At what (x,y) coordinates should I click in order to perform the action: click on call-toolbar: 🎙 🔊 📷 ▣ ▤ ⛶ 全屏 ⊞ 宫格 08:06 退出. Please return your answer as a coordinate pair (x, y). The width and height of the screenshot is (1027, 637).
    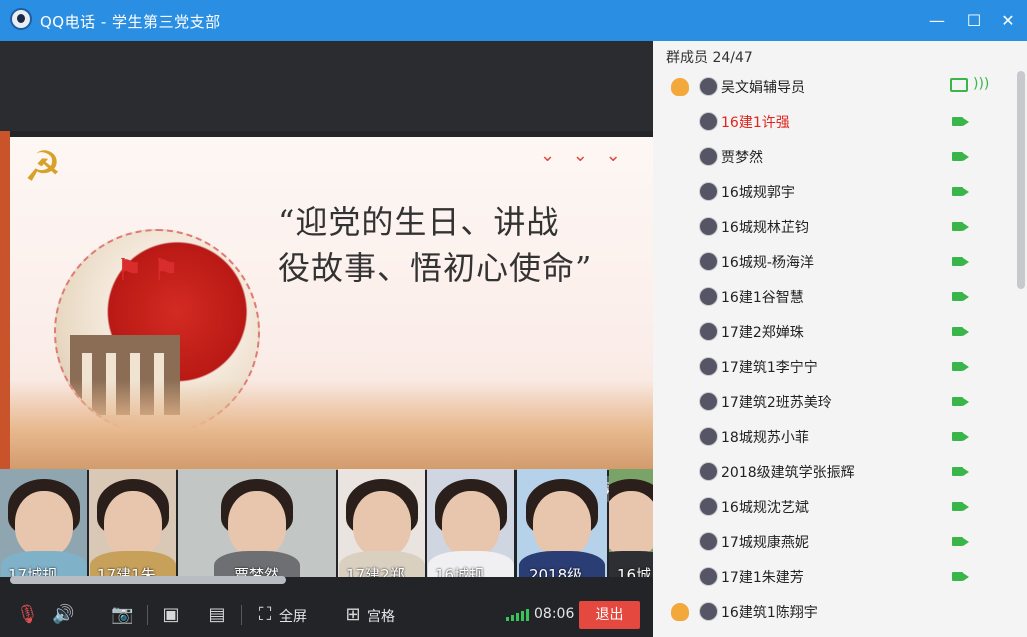
    Looking at the image, I should click on (326, 615).